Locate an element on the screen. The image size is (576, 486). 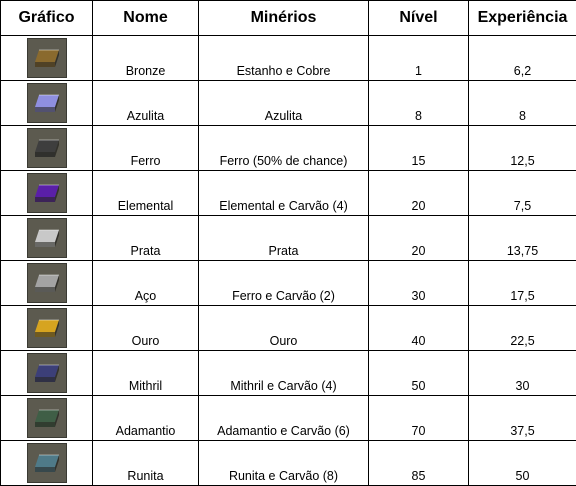
name-cell: Azulita is located at coordinates (146, 103).